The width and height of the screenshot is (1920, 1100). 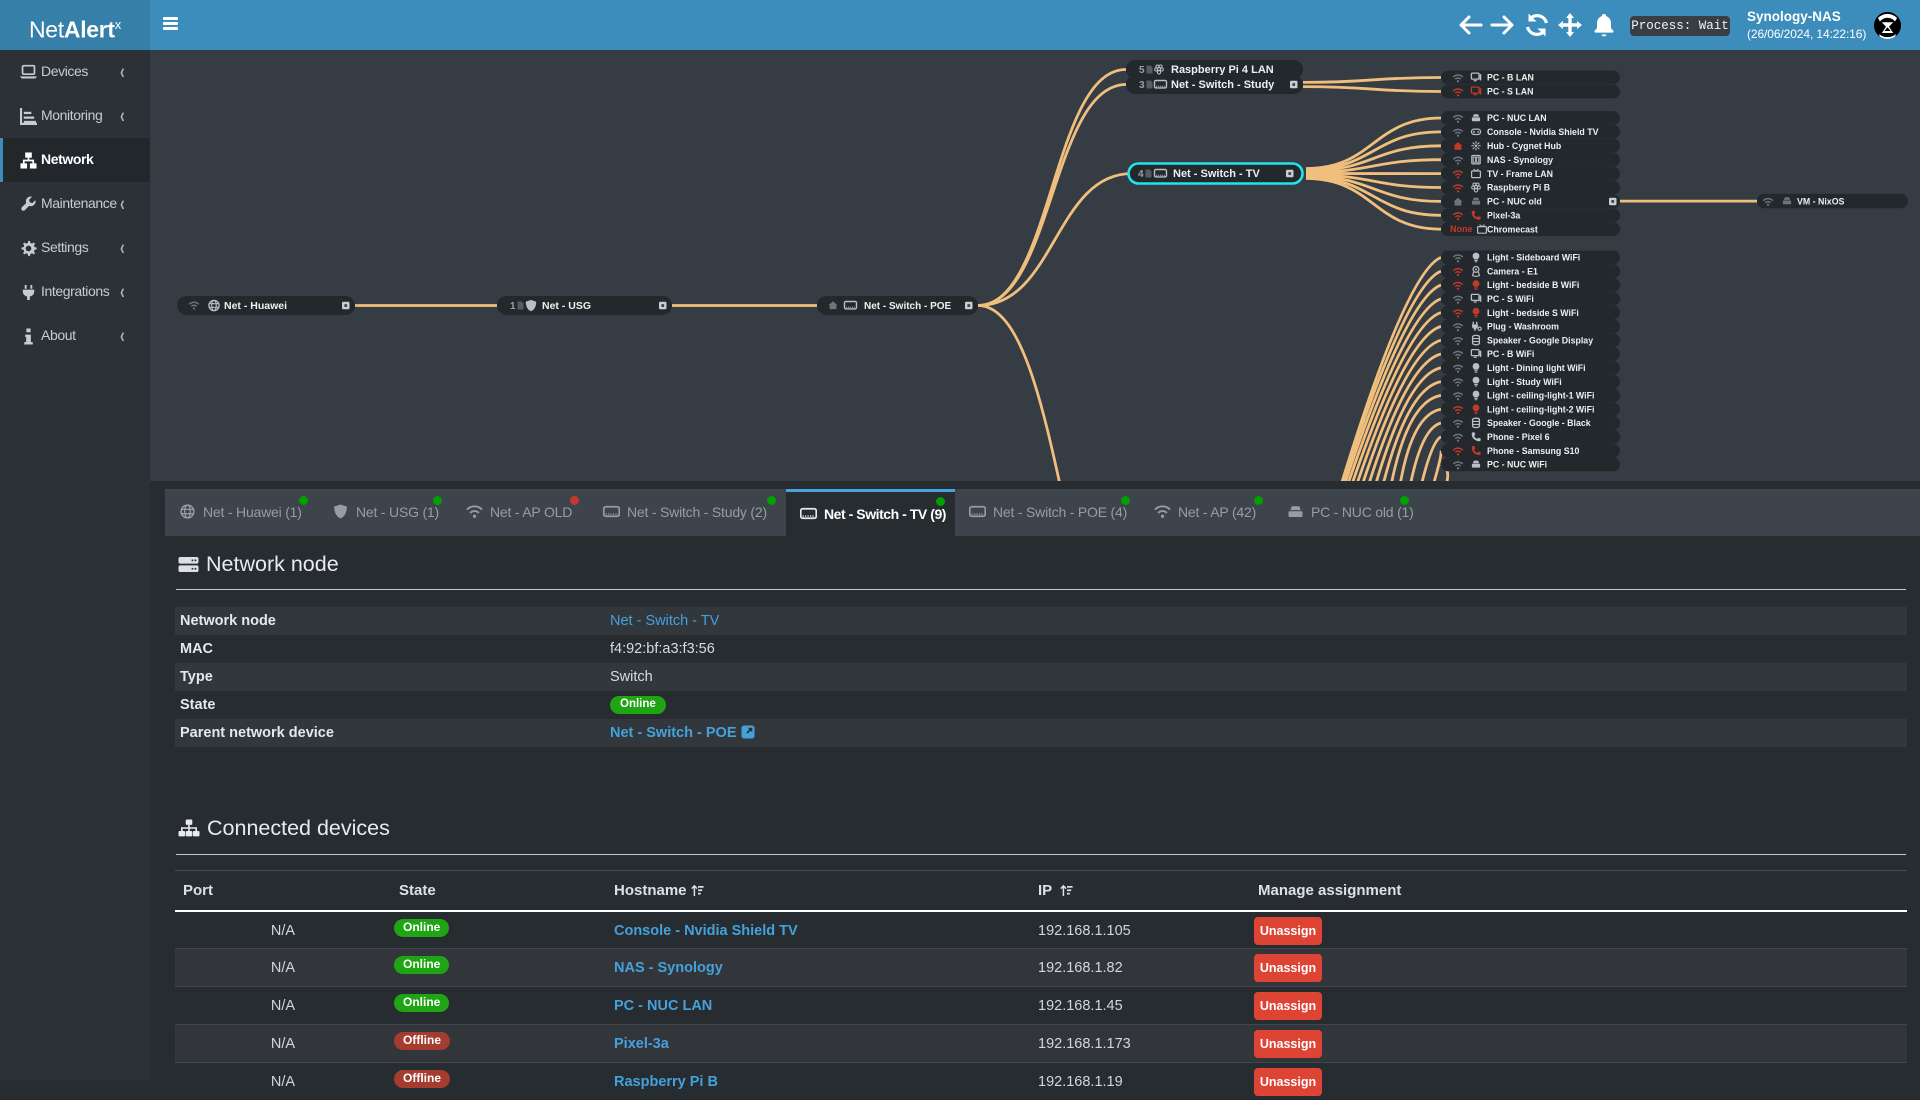 I want to click on svg-text: Light - bedside B WiFi, so click(x=1533, y=285).